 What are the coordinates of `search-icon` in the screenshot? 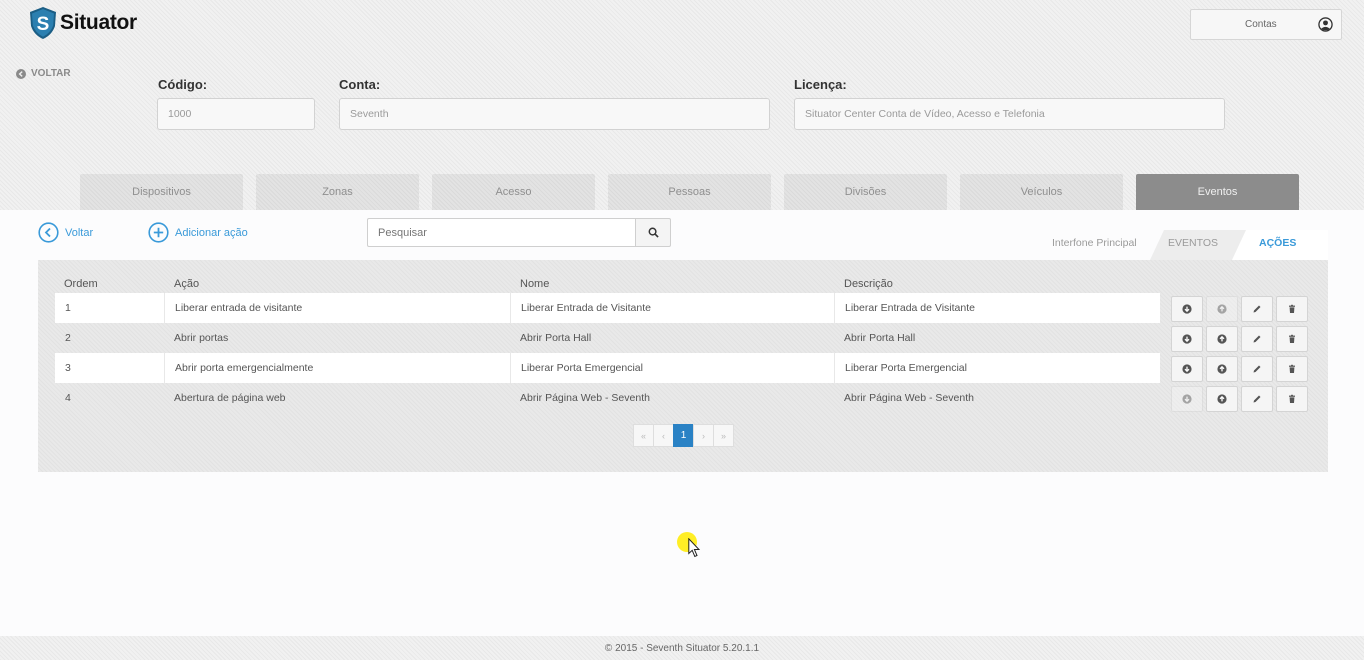 It's located at (653, 232).